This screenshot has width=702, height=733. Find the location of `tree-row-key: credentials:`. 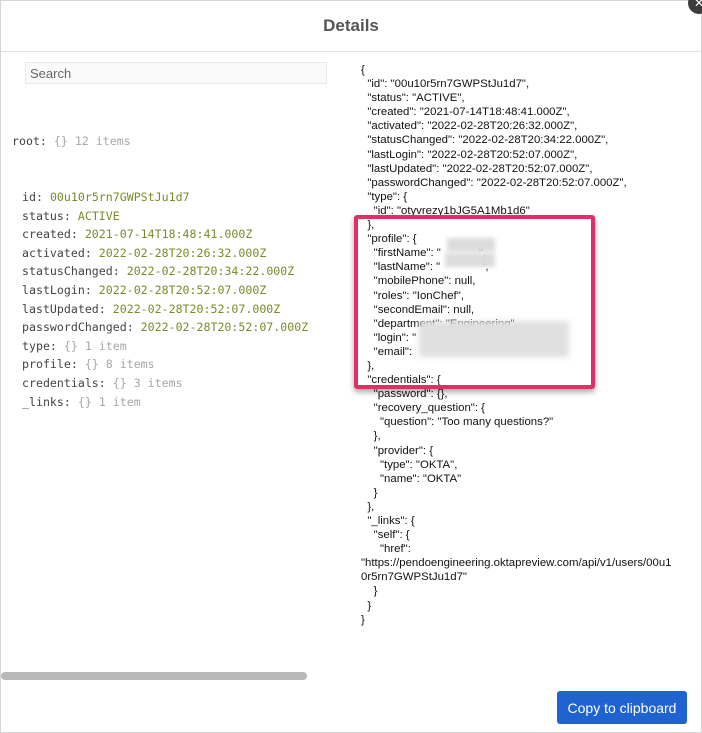

tree-row-key: credentials: is located at coordinates (64, 382).